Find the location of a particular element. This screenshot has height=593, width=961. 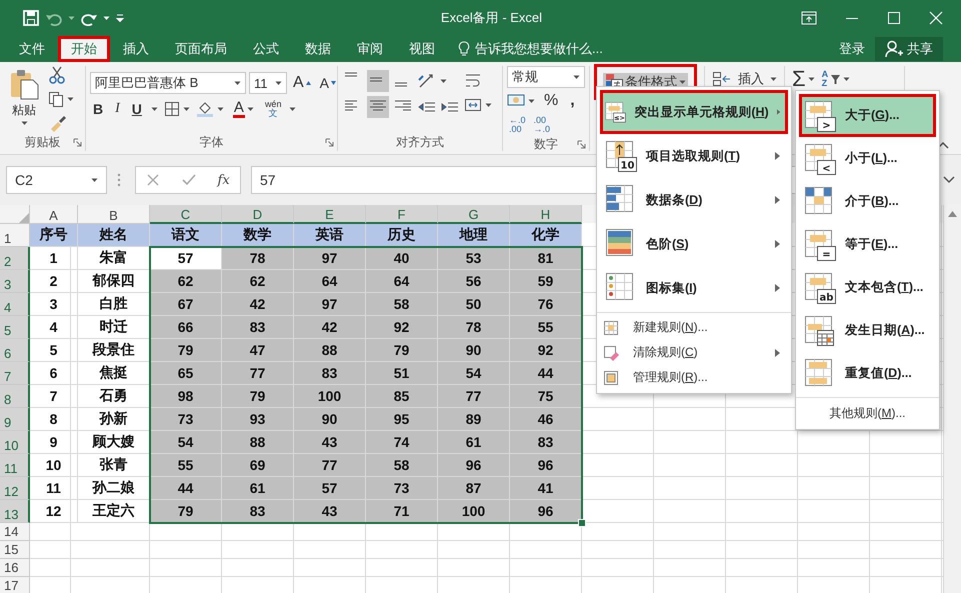

customize-icon is located at coordinates (120, 18).